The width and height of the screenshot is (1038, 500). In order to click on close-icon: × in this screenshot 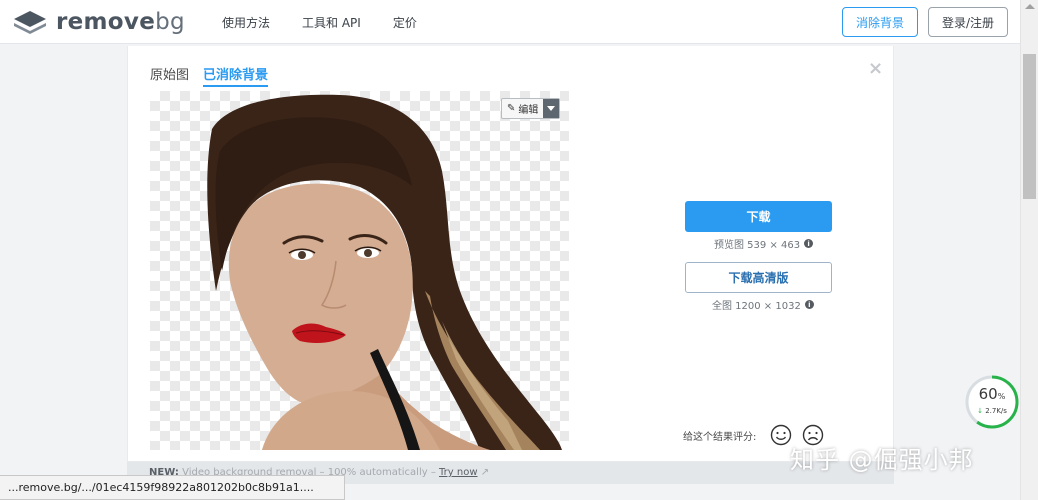, I will do `click(875, 68)`.